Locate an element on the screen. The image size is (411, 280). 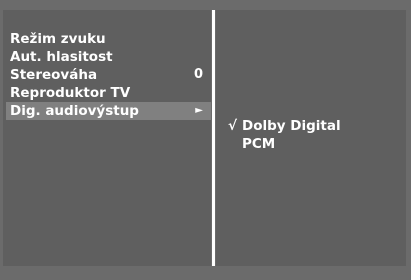
menu-item-aut-hlasitost: Aut. hlasitost is located at coordinates (108, 57).